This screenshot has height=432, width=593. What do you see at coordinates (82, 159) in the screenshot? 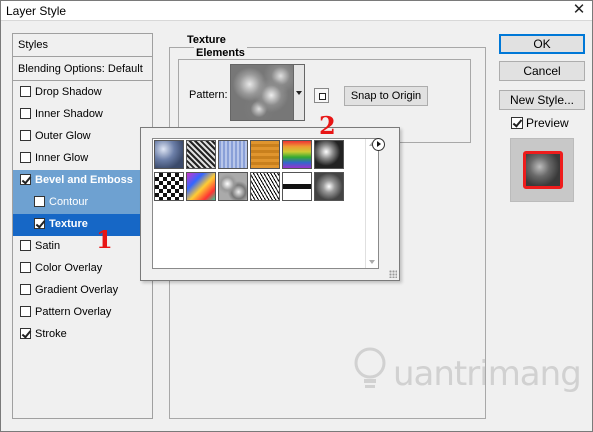
I see `style-item-inner-glow: Inner Glow` at bounding box center [82, 159].